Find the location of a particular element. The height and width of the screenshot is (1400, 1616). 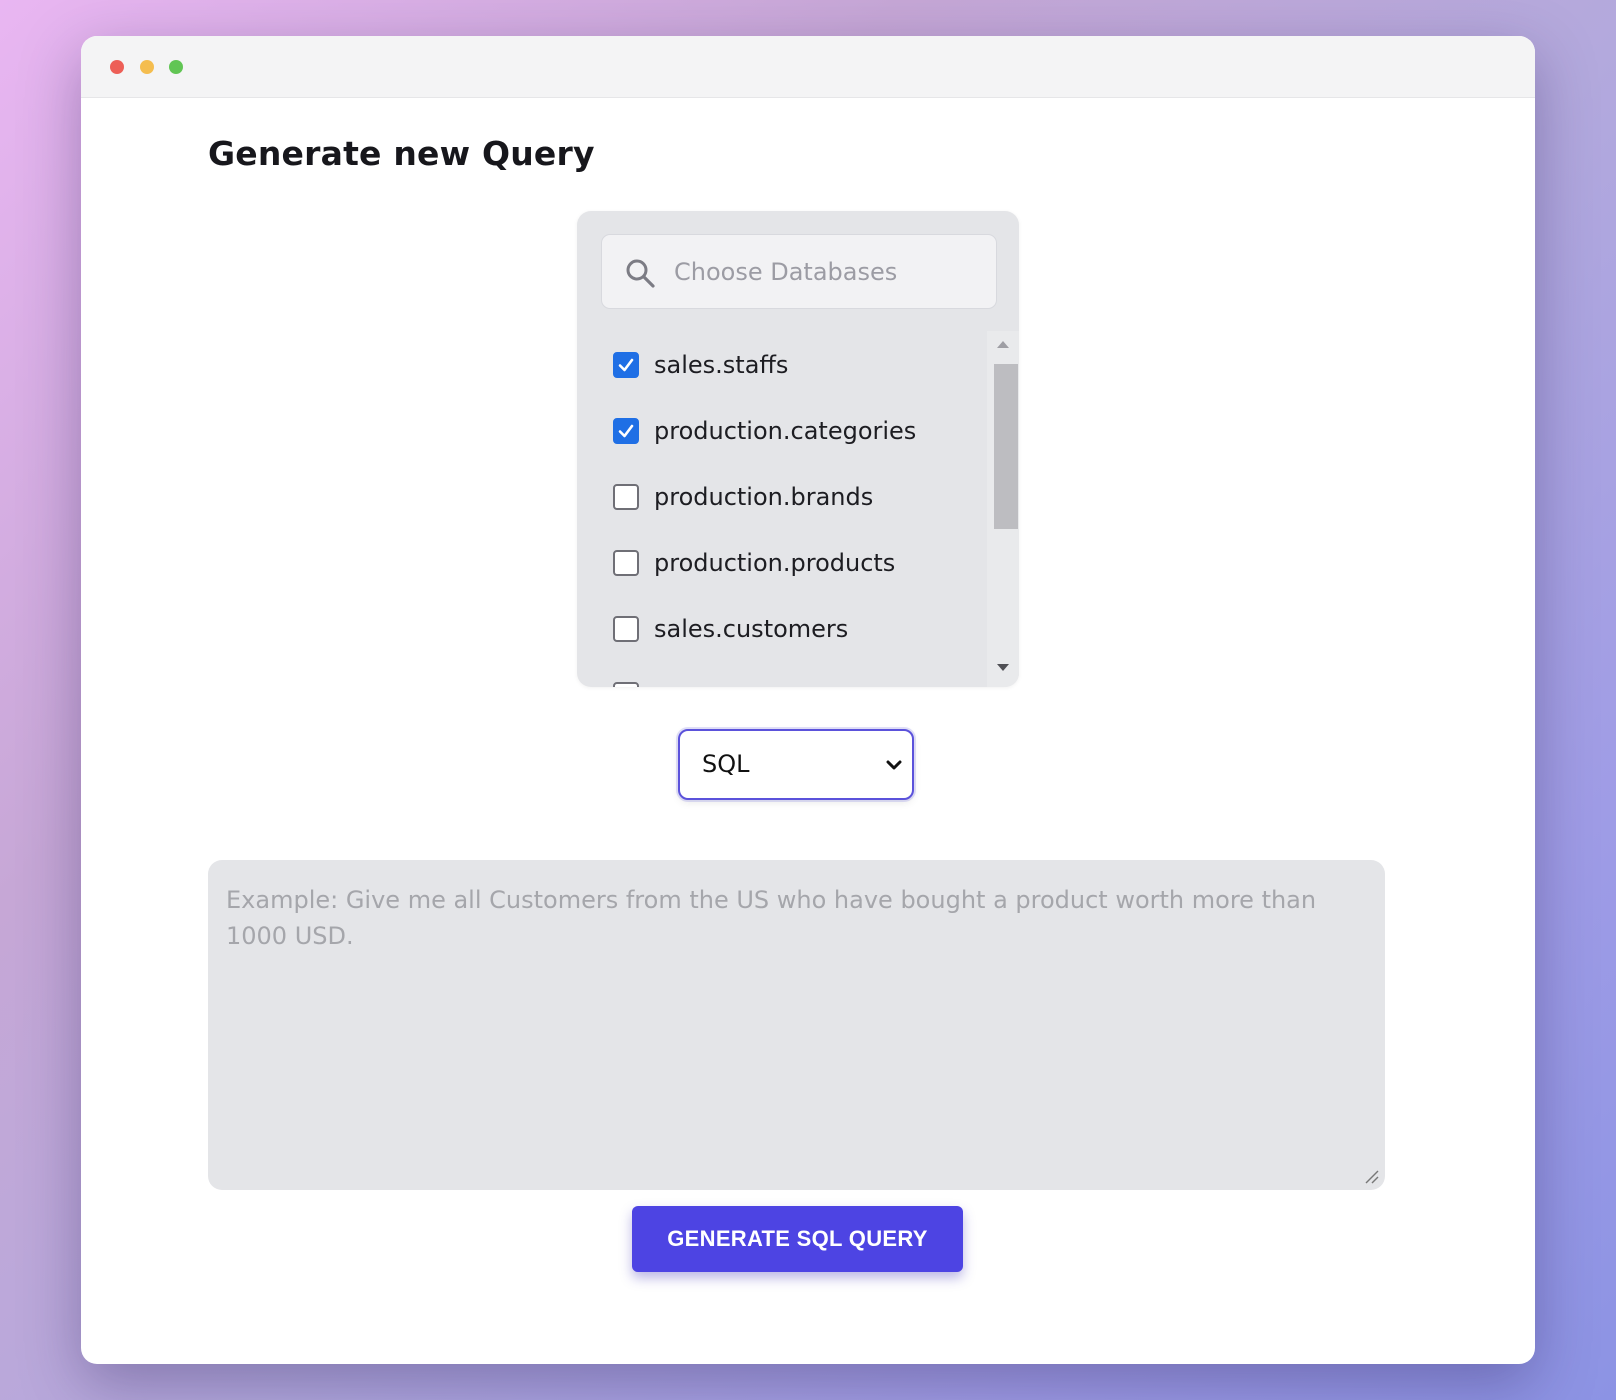

database-list-scrollbar is located at coordinates (1003, 509).